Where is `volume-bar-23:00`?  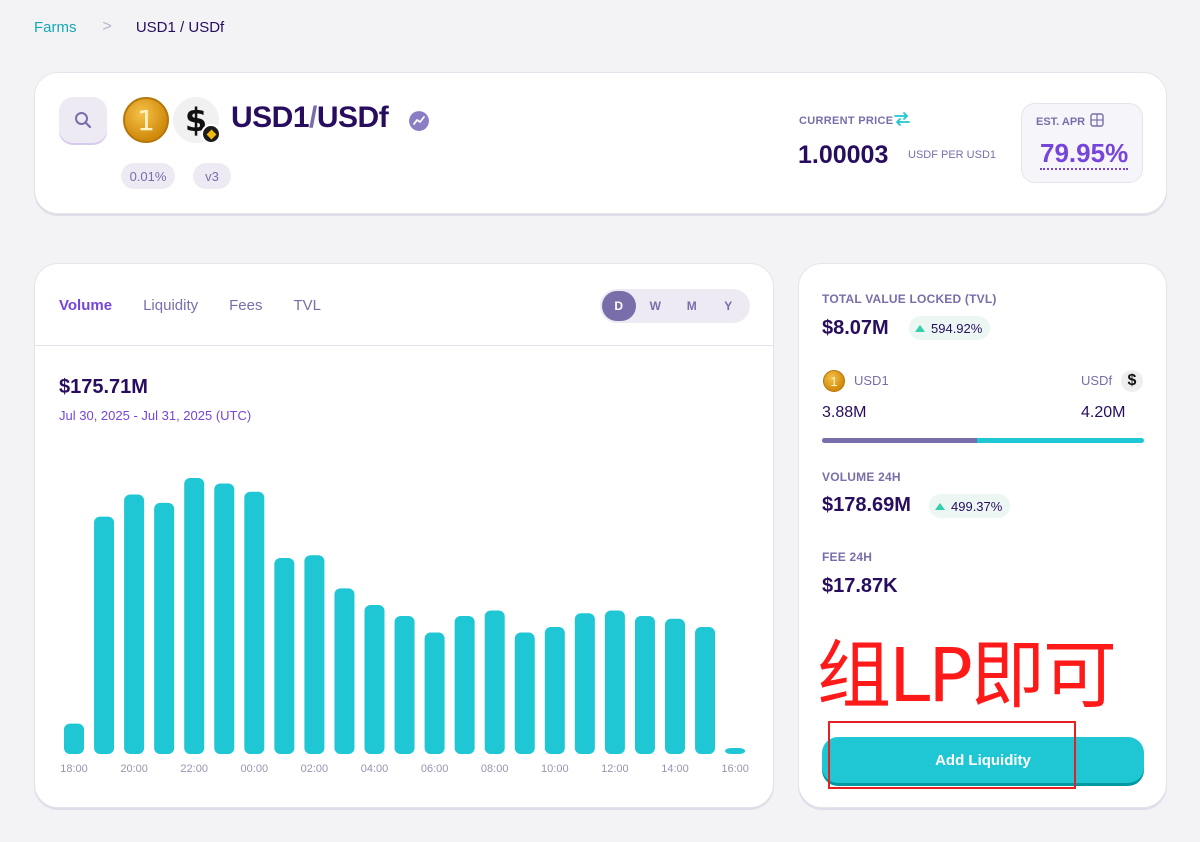
volume-bar-23:00 is located at coordinates (224, 618).